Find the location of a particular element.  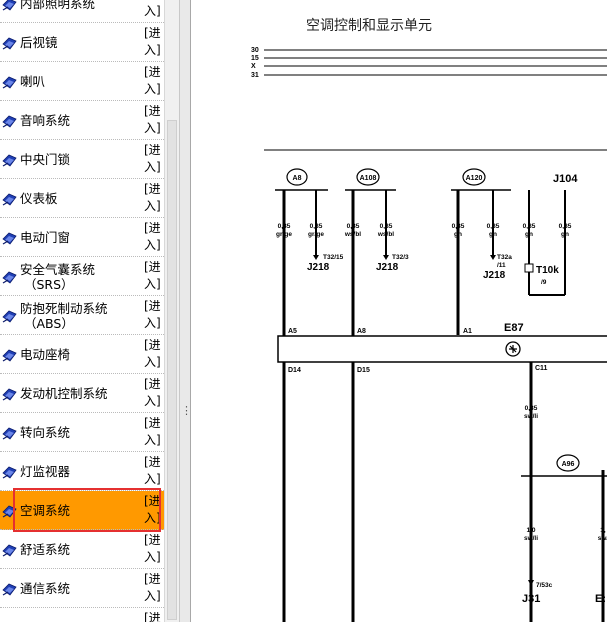

connector-a8: A8 is located at coordinates (301, 179).